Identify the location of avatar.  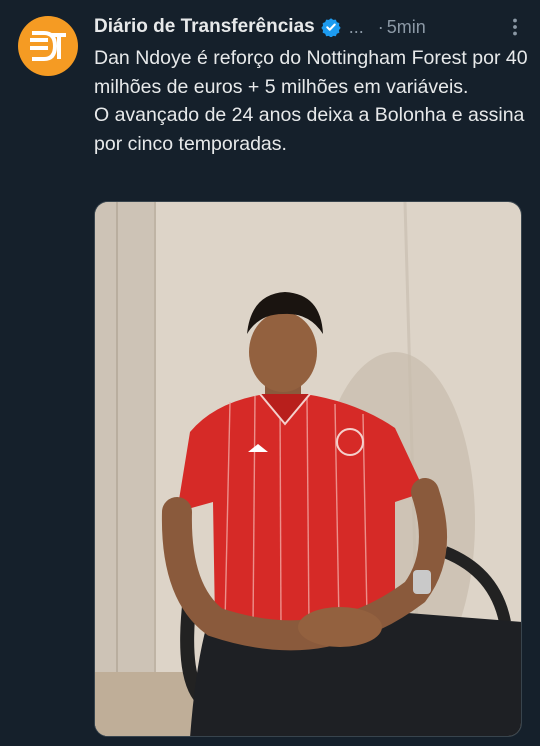
(48, 46).